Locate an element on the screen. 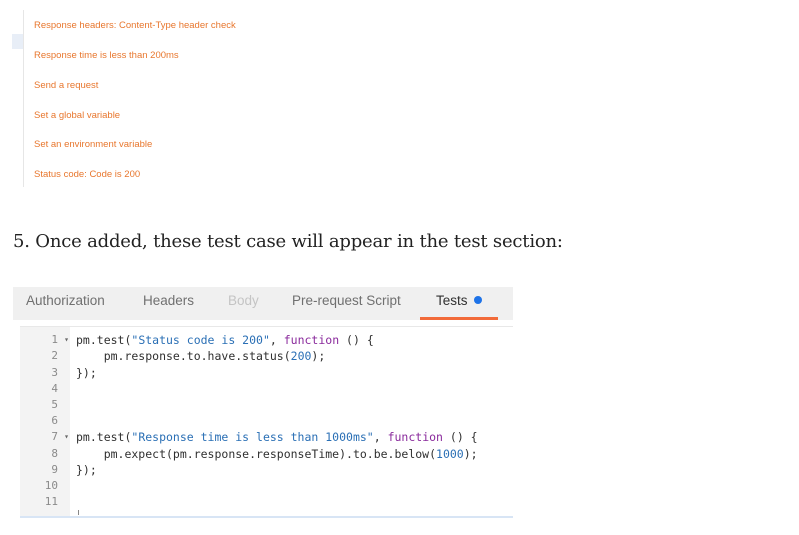  gutter-row: 8 is located at coordinates (45, 454).